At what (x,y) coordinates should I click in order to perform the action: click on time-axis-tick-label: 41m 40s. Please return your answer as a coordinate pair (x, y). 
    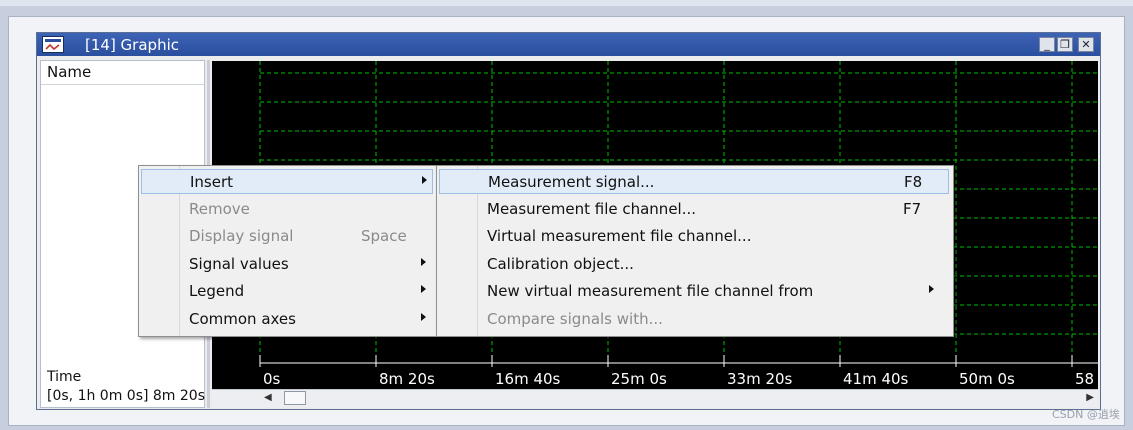
    Looking at the image, I should click on (876, 379).